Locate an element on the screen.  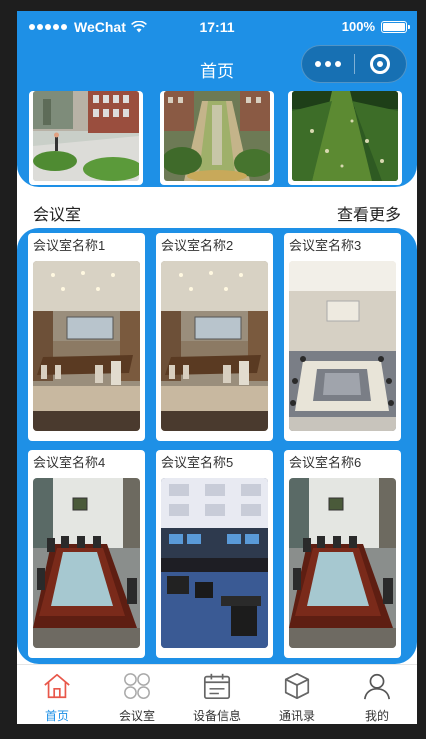
meeting-room-name: 会议室名称2 is located at coordinates (197, 245).